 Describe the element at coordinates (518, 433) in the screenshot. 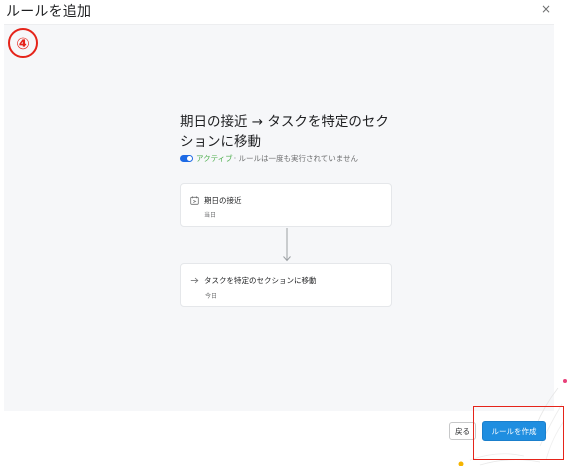

I see `highlight-annotation-box` at that location.